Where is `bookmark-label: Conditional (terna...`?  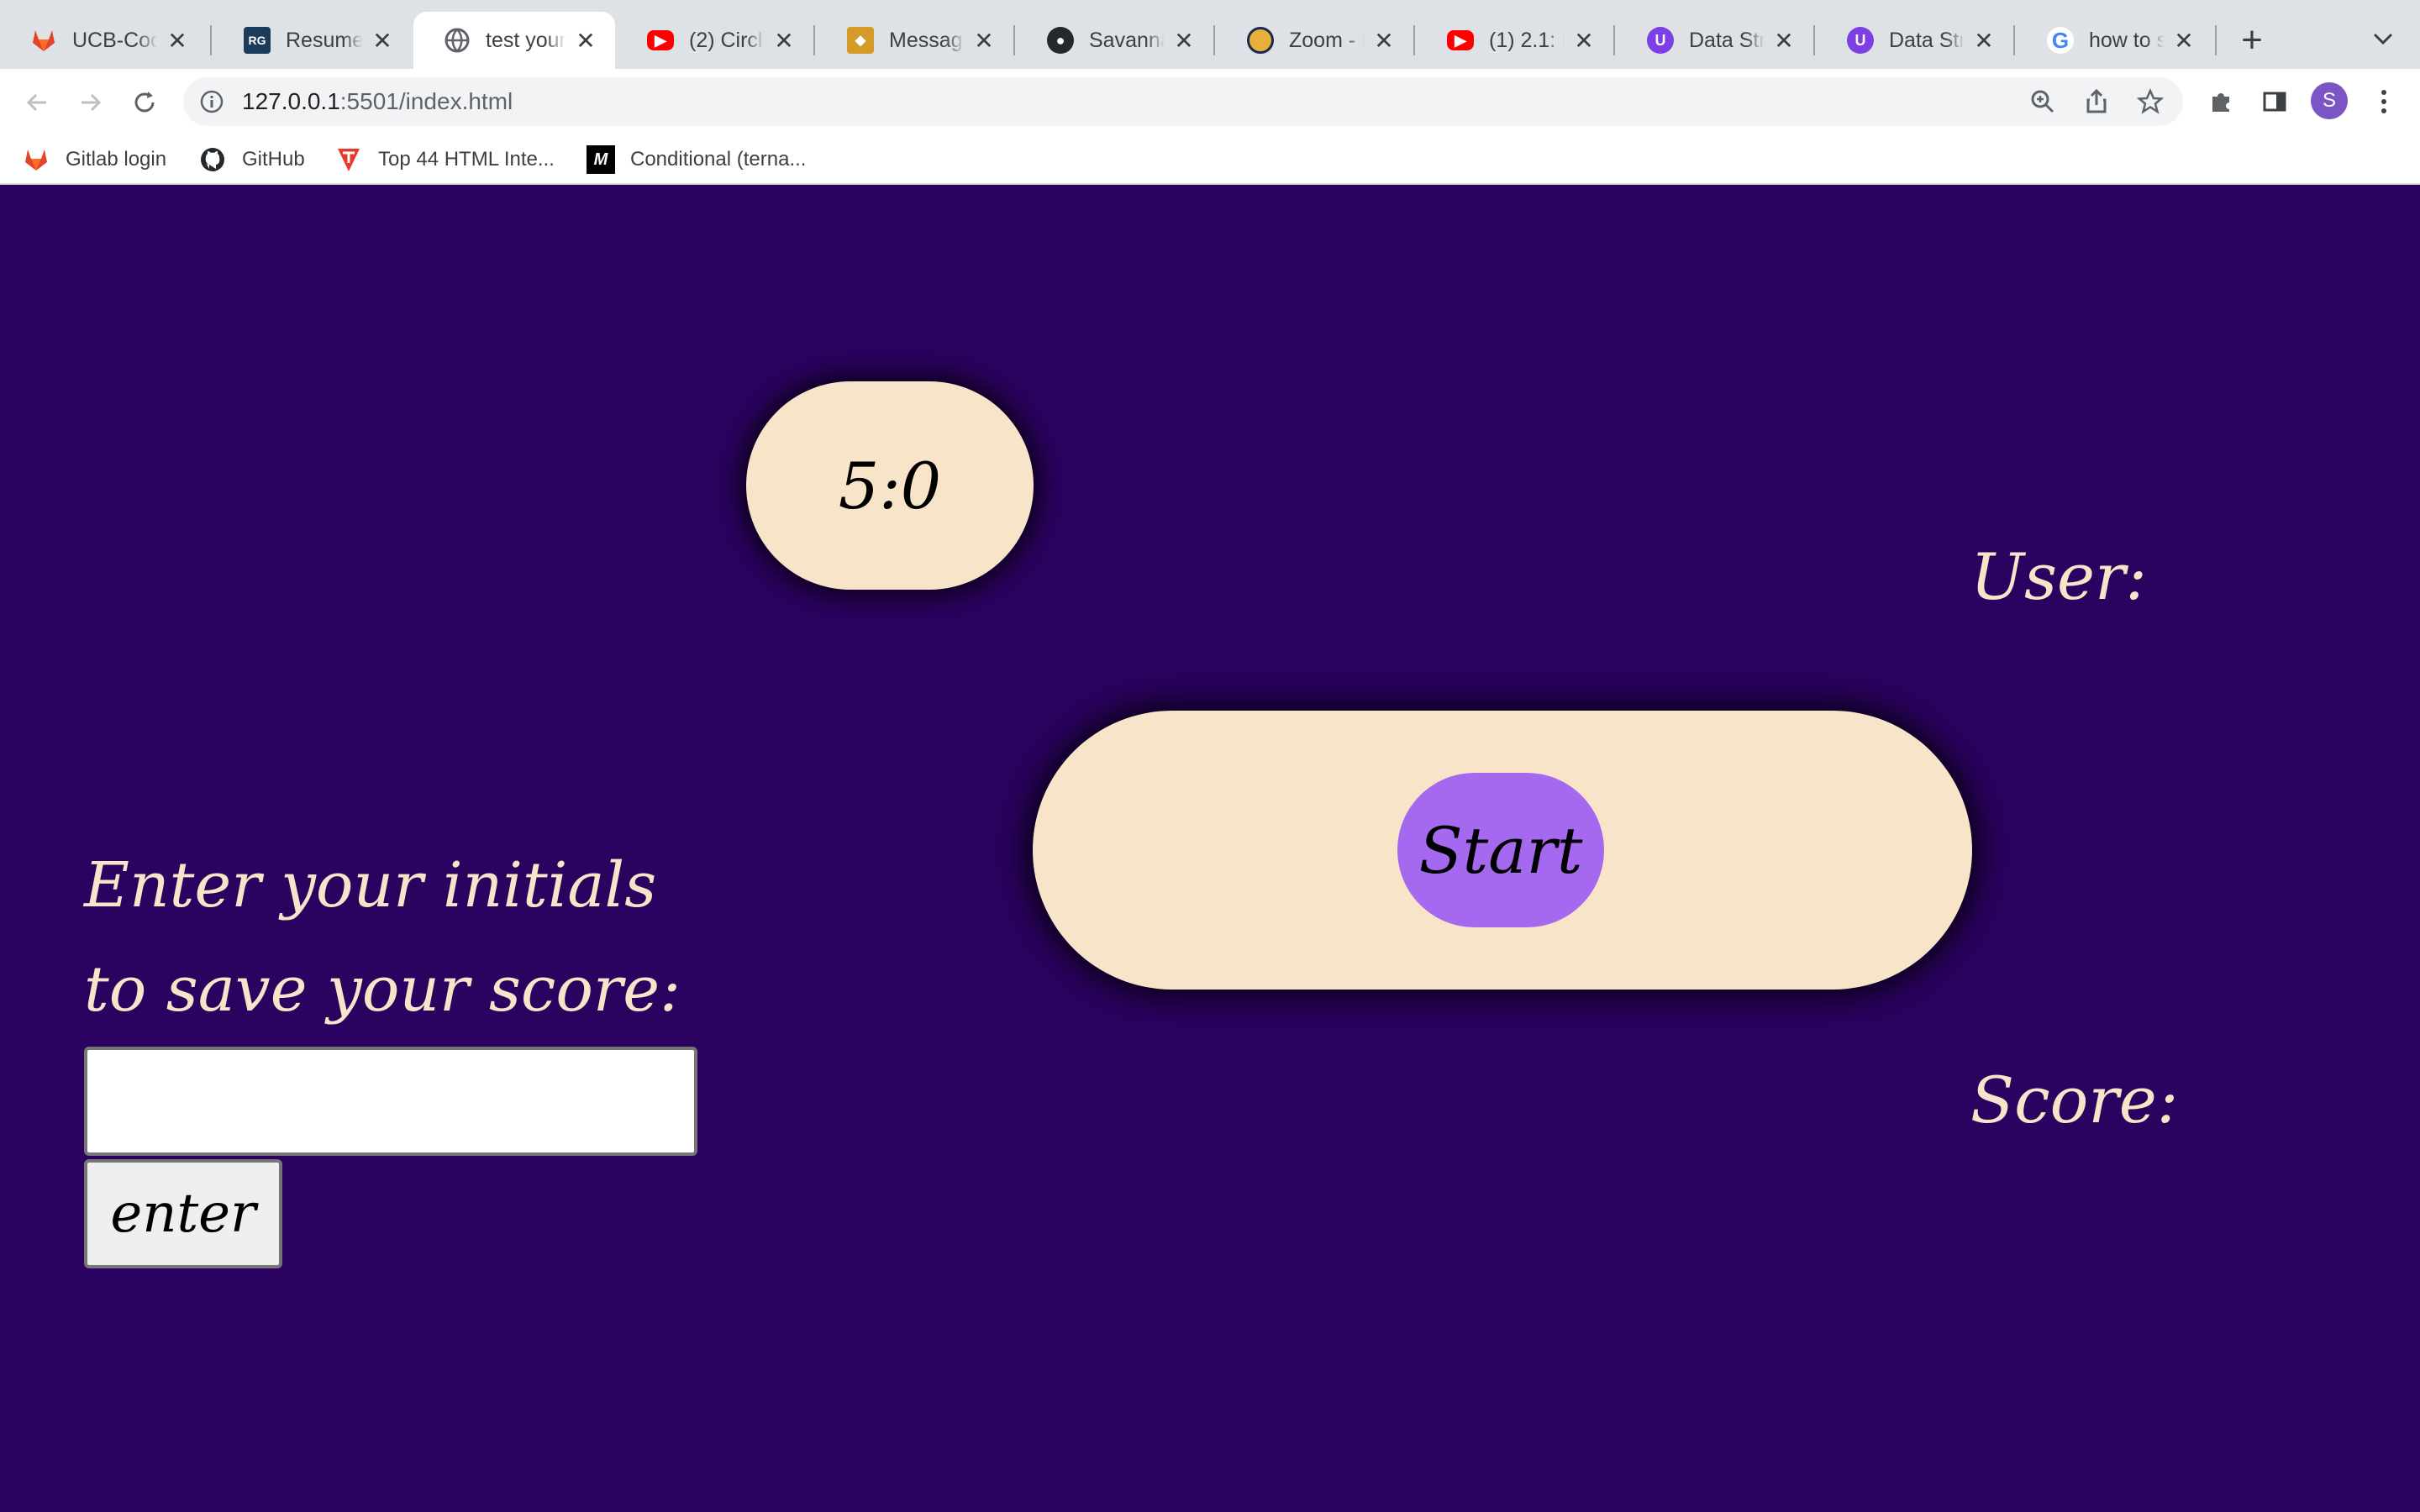
bookmark-label: Conditional (terna... is located at coordinates (719, 159).